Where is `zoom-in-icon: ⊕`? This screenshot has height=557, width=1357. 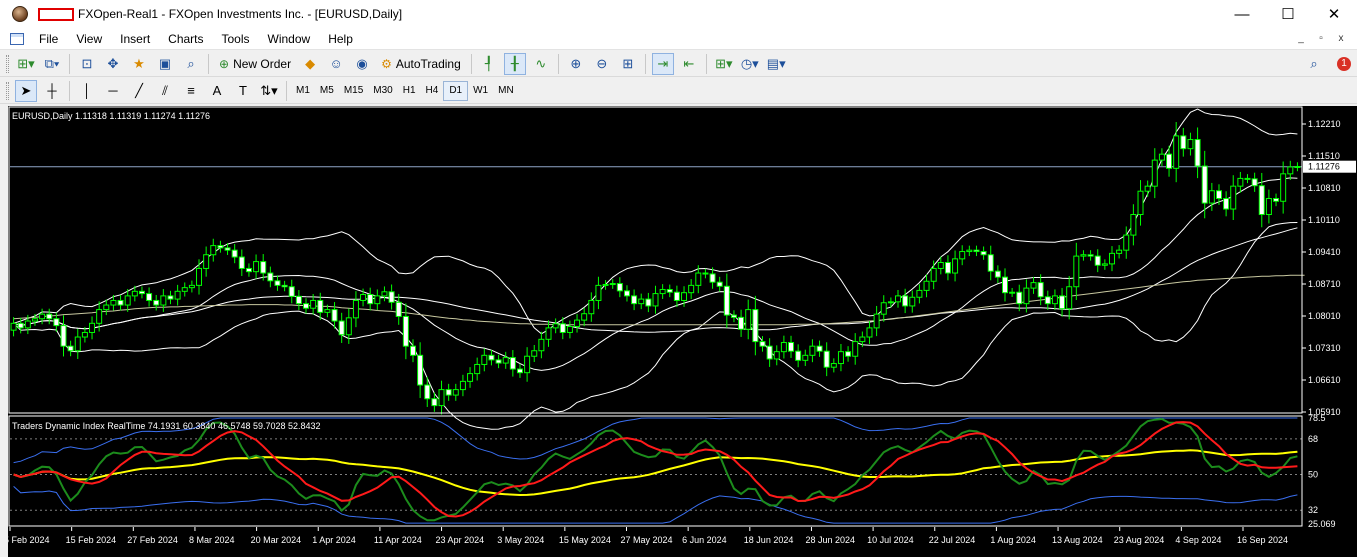 zoom-in-icon: ⊕ is located at coordinates (576, 64).